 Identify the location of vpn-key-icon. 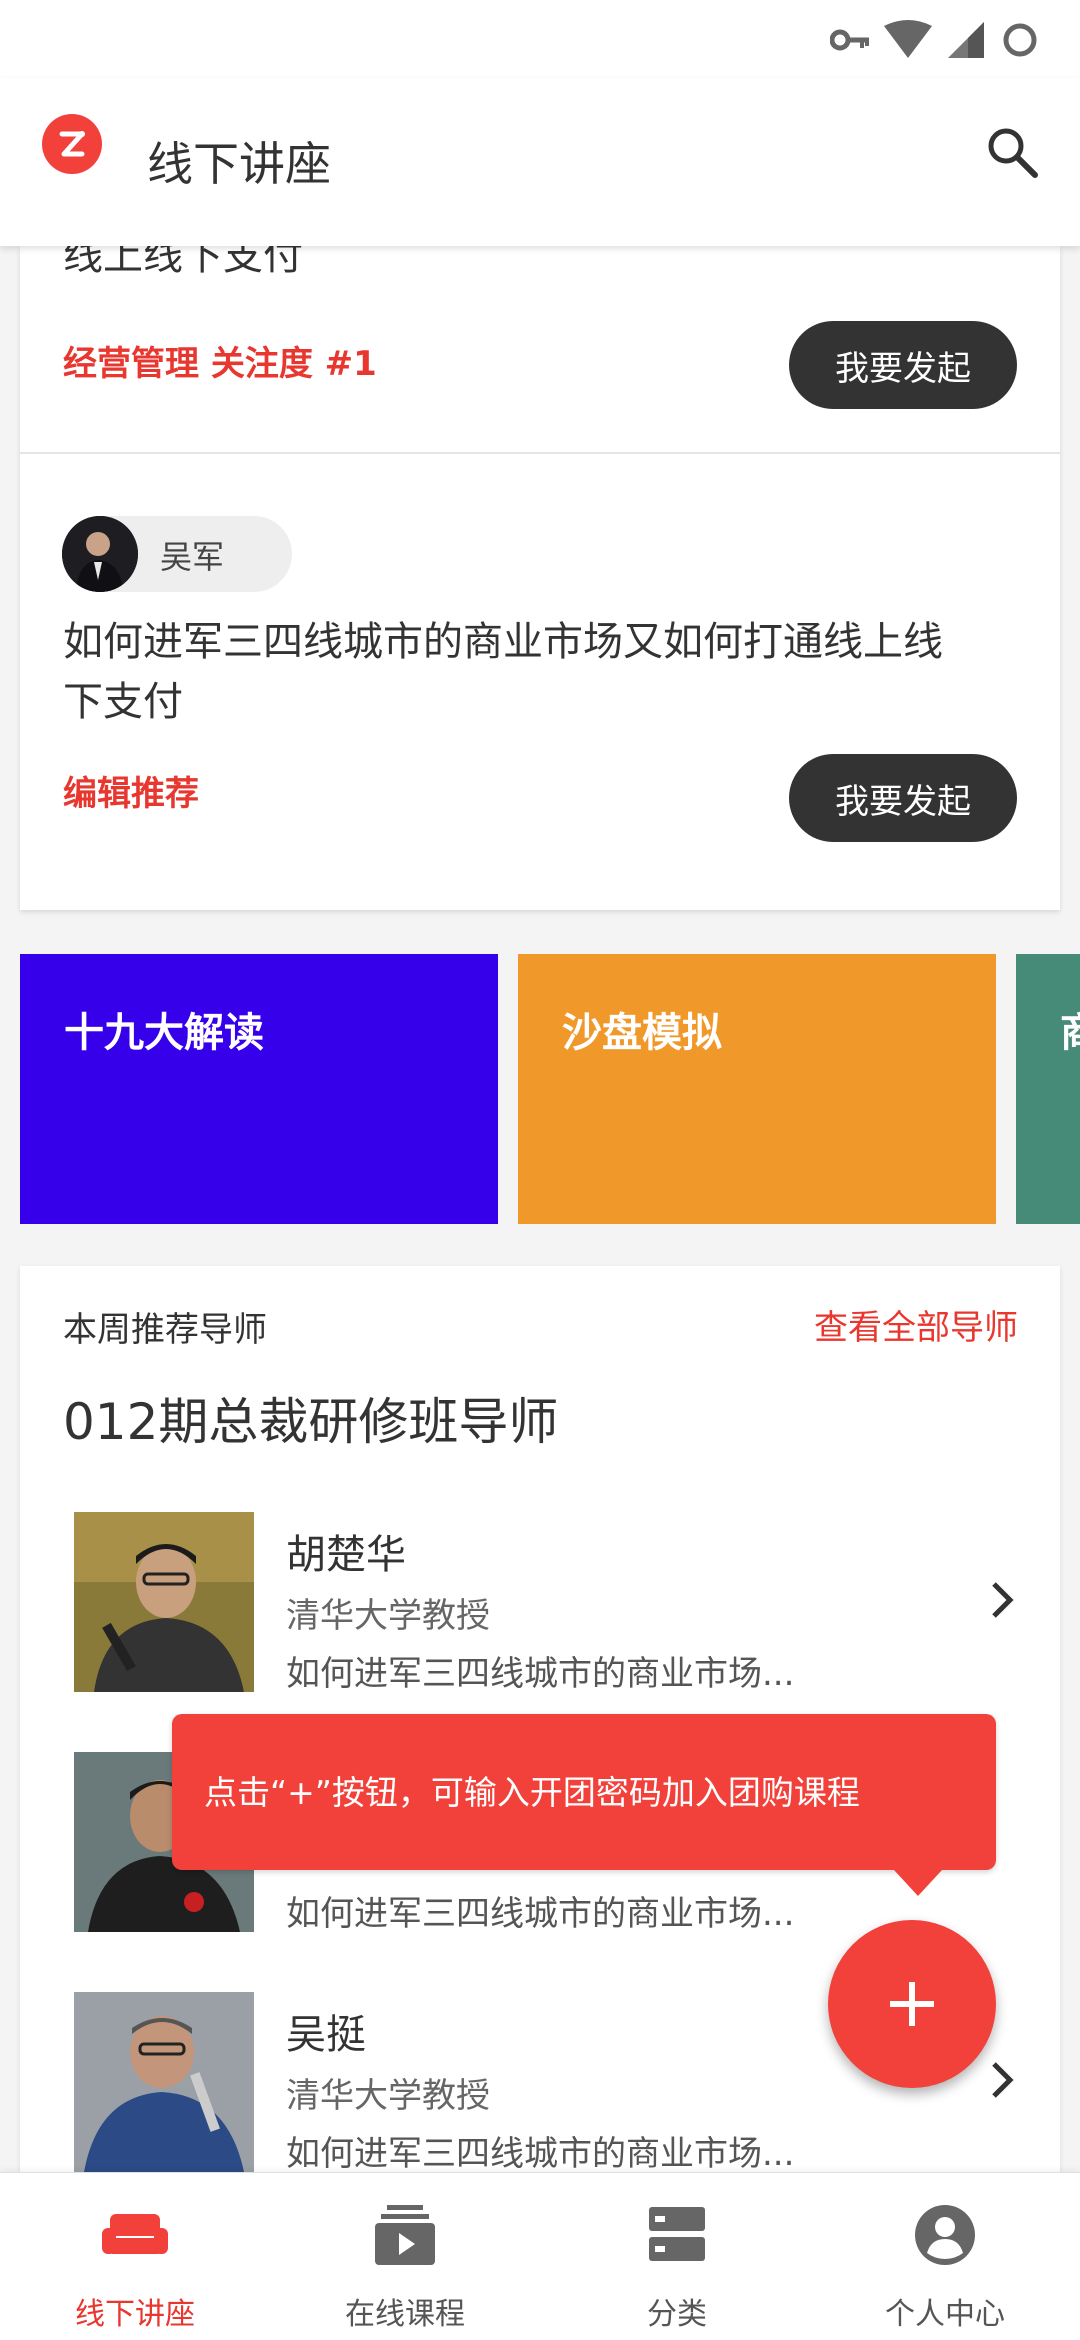
(849, 40).